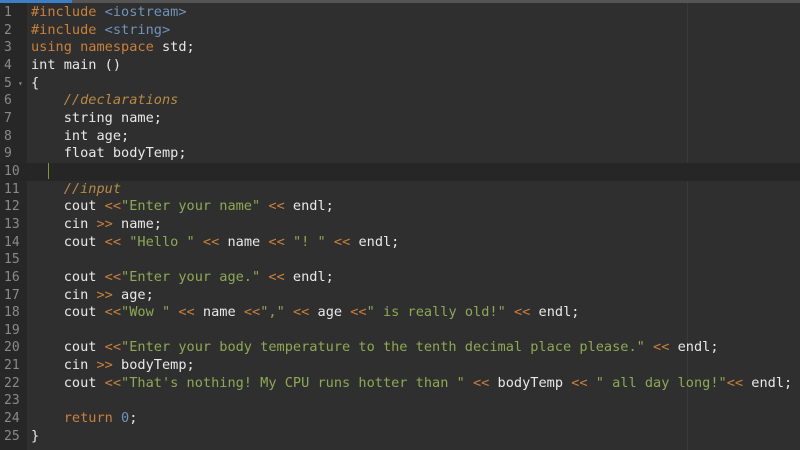 The height and width of the screenshot is (450, 800). Describe the element at coordinates (35, 435) in the screenshot. I see `token-t: }` at that location.